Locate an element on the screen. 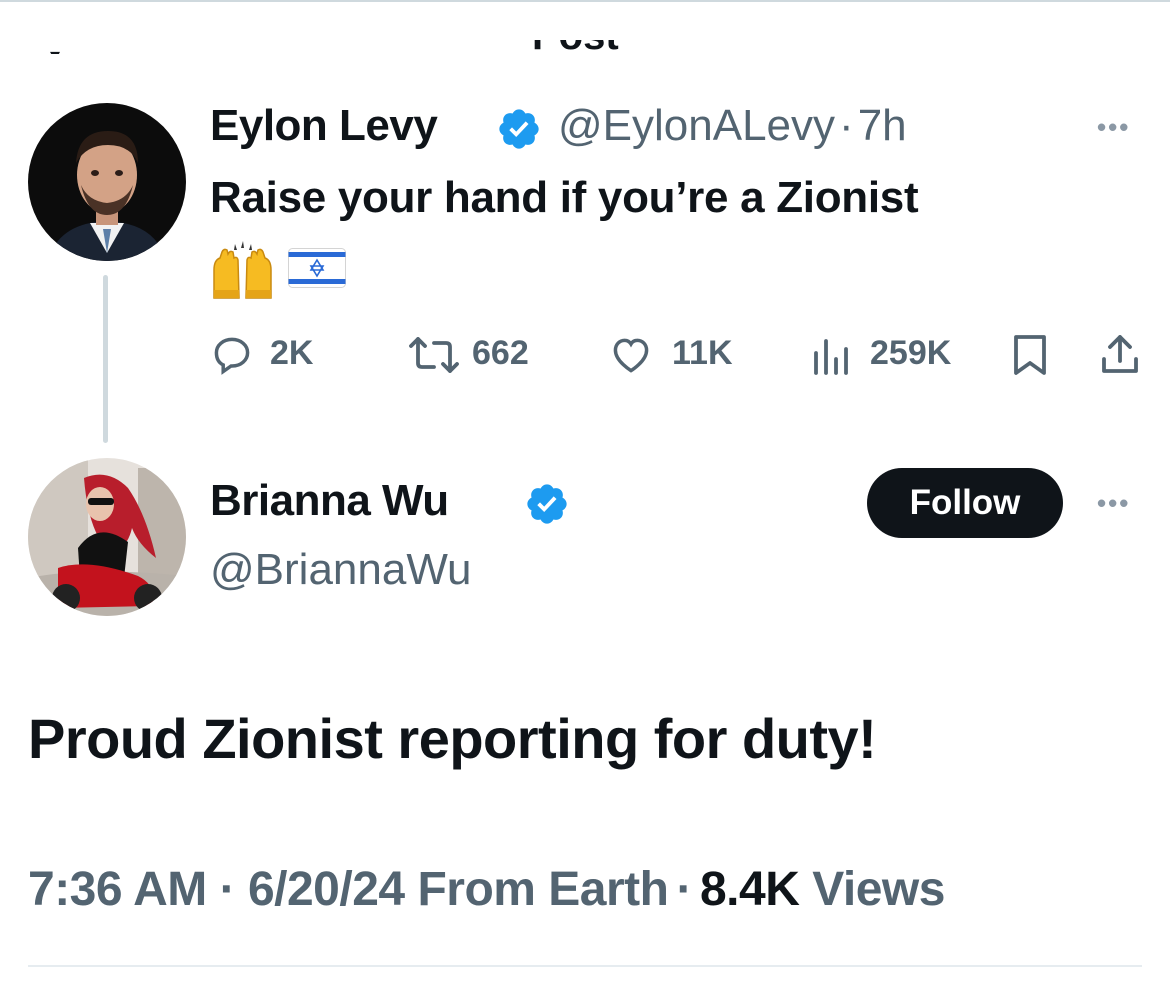 The width and height of the screenshot is (1170, 996). share-button is located at coordinates (1120, 355).